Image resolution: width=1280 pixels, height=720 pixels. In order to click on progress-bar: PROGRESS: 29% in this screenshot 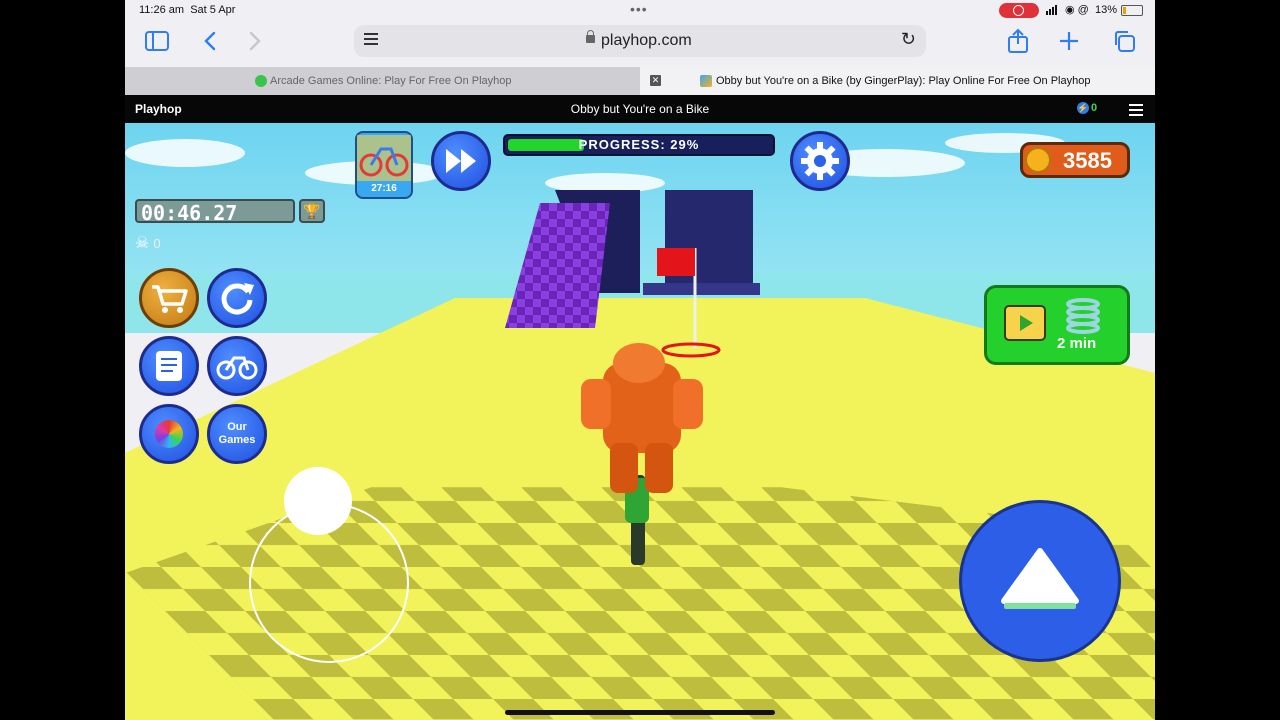, I will do `click(639, 145)`.